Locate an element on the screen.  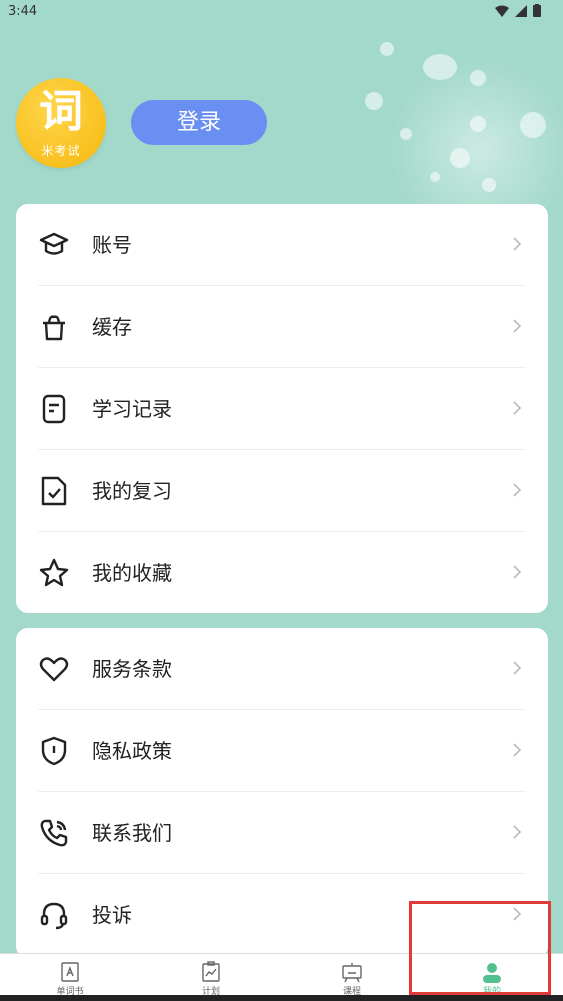
menu-item-complaint: 投诉 is located at coordinates (282, 915).